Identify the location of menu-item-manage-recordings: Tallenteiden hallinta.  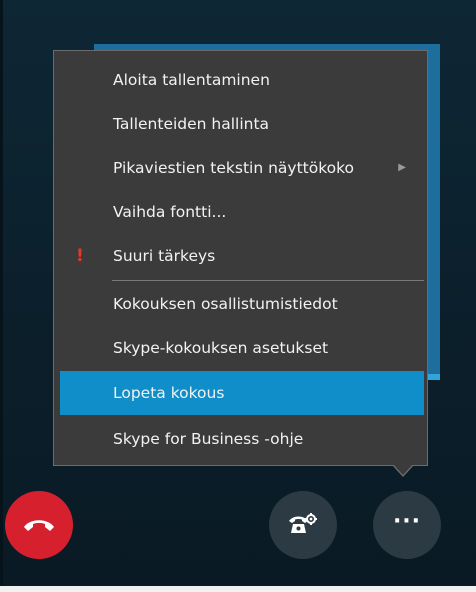
(242, 124).